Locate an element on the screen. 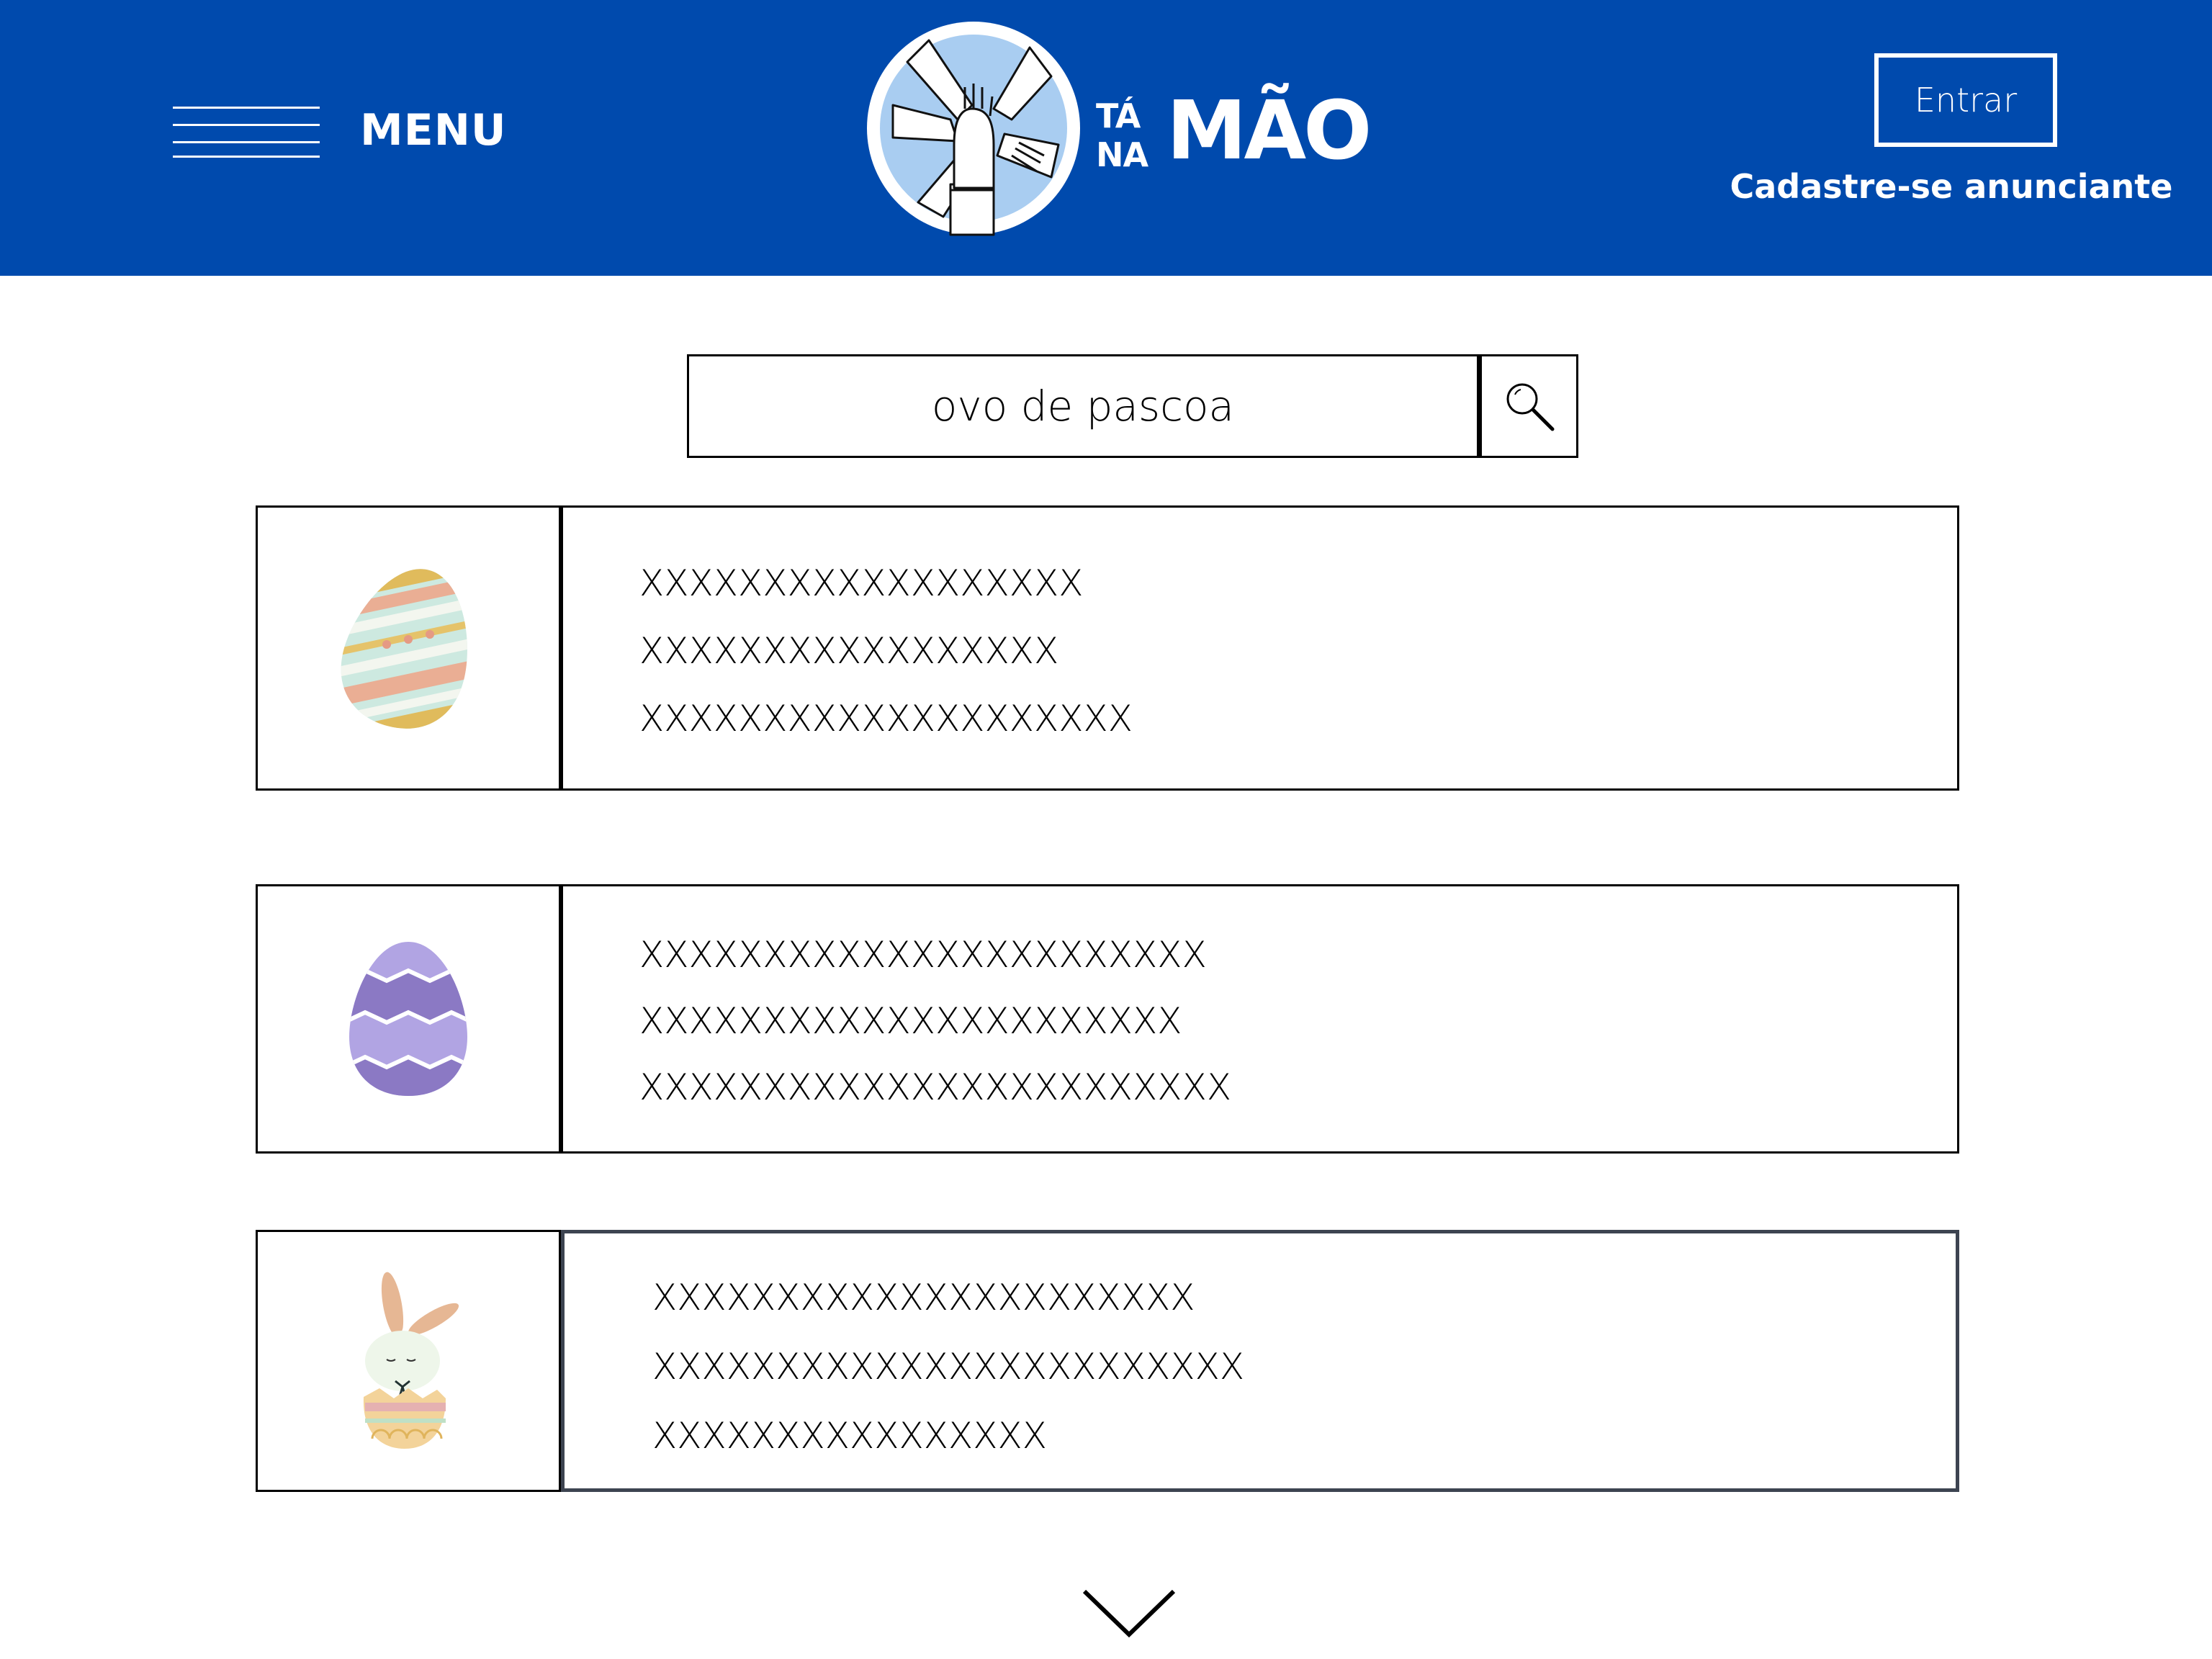 The height and width of the screenshot is (1659, 2212). search-input is located at coordinates (1083, 406).